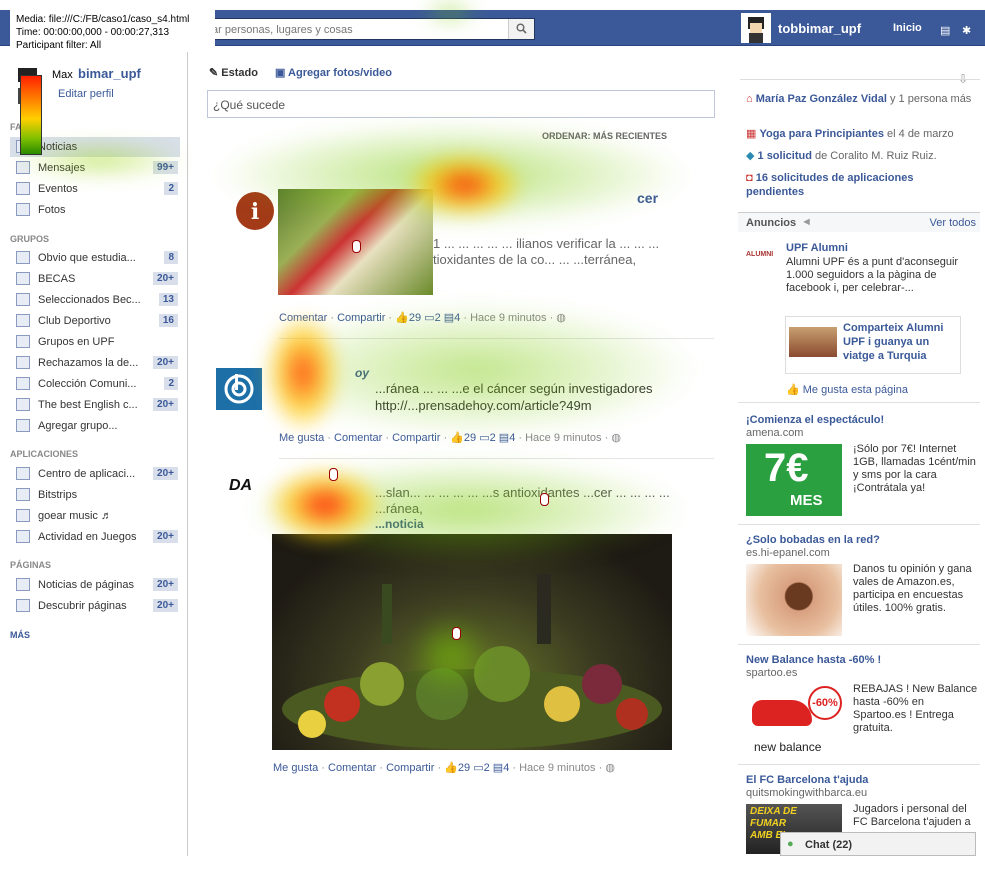  I want to click on edit-profile-link: Editar perfil, so click(86, 94).